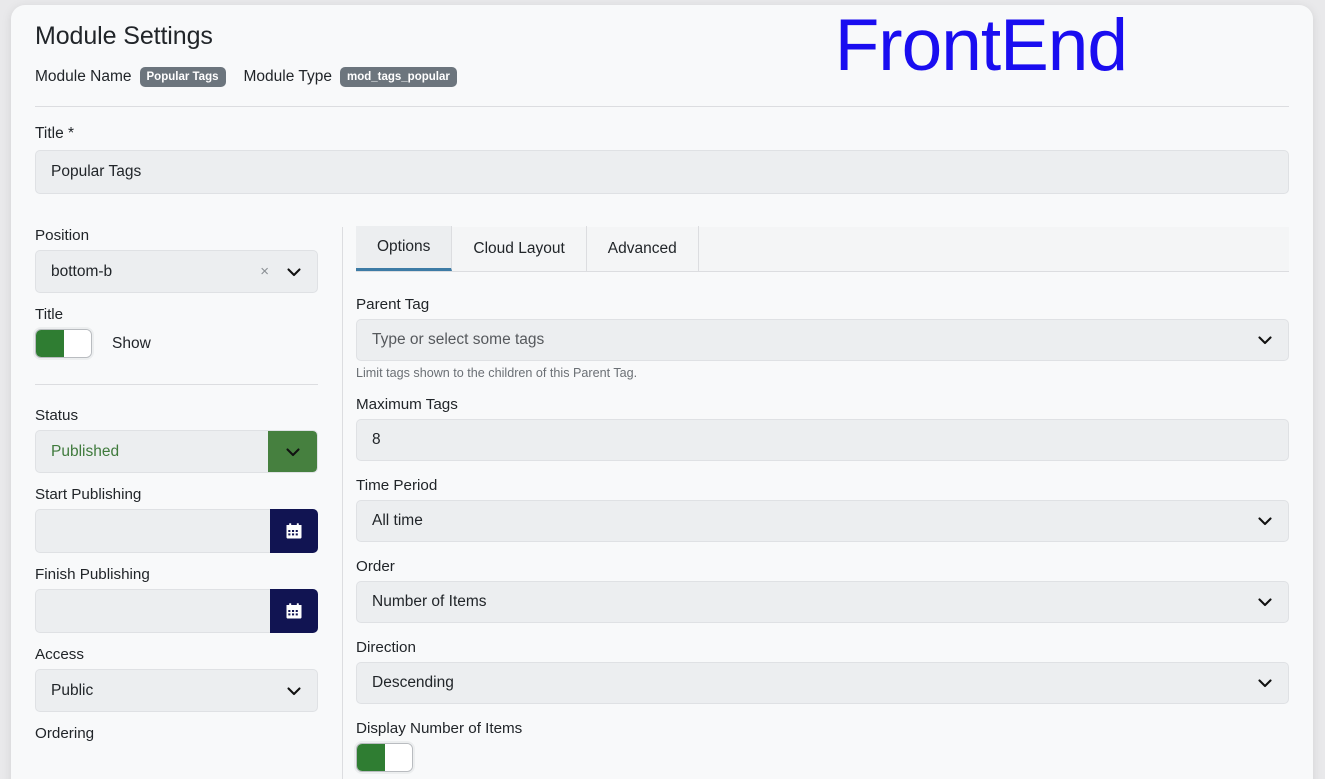 This screenshot has width=1325, height=779. I want to click on access-group: Access Public, so click(176, 679).